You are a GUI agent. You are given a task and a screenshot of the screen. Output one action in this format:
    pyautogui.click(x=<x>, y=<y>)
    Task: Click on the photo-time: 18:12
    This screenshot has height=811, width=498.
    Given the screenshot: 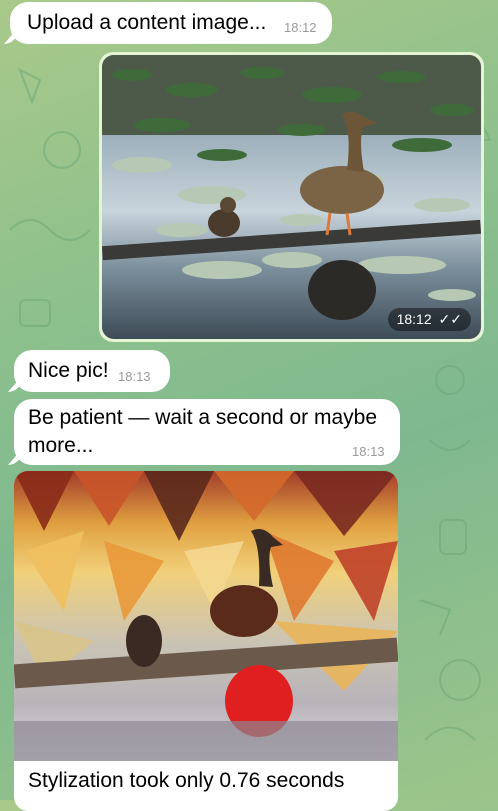 What is the action you would take?
    pyautogui.click(x=414, y=319)
    